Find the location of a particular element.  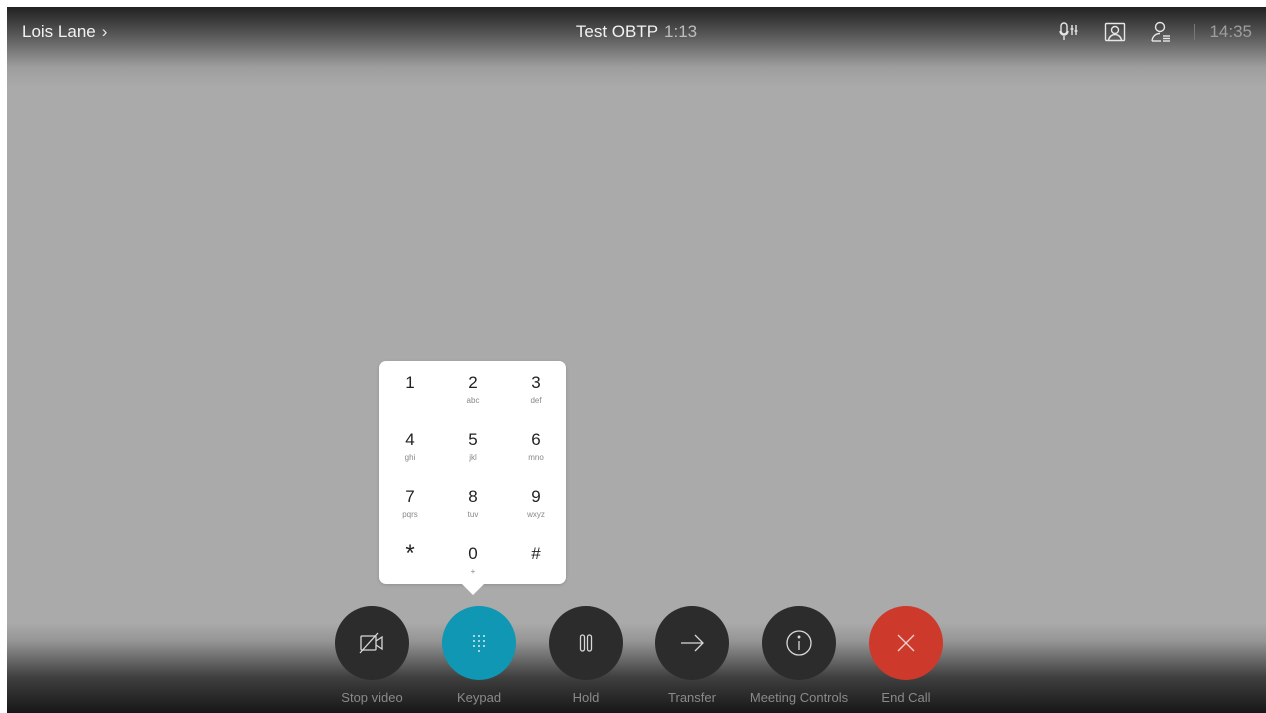

top-bar: Lois Lane › Test OBTP 1:13 14:35 is located at coordinates (636, 32).